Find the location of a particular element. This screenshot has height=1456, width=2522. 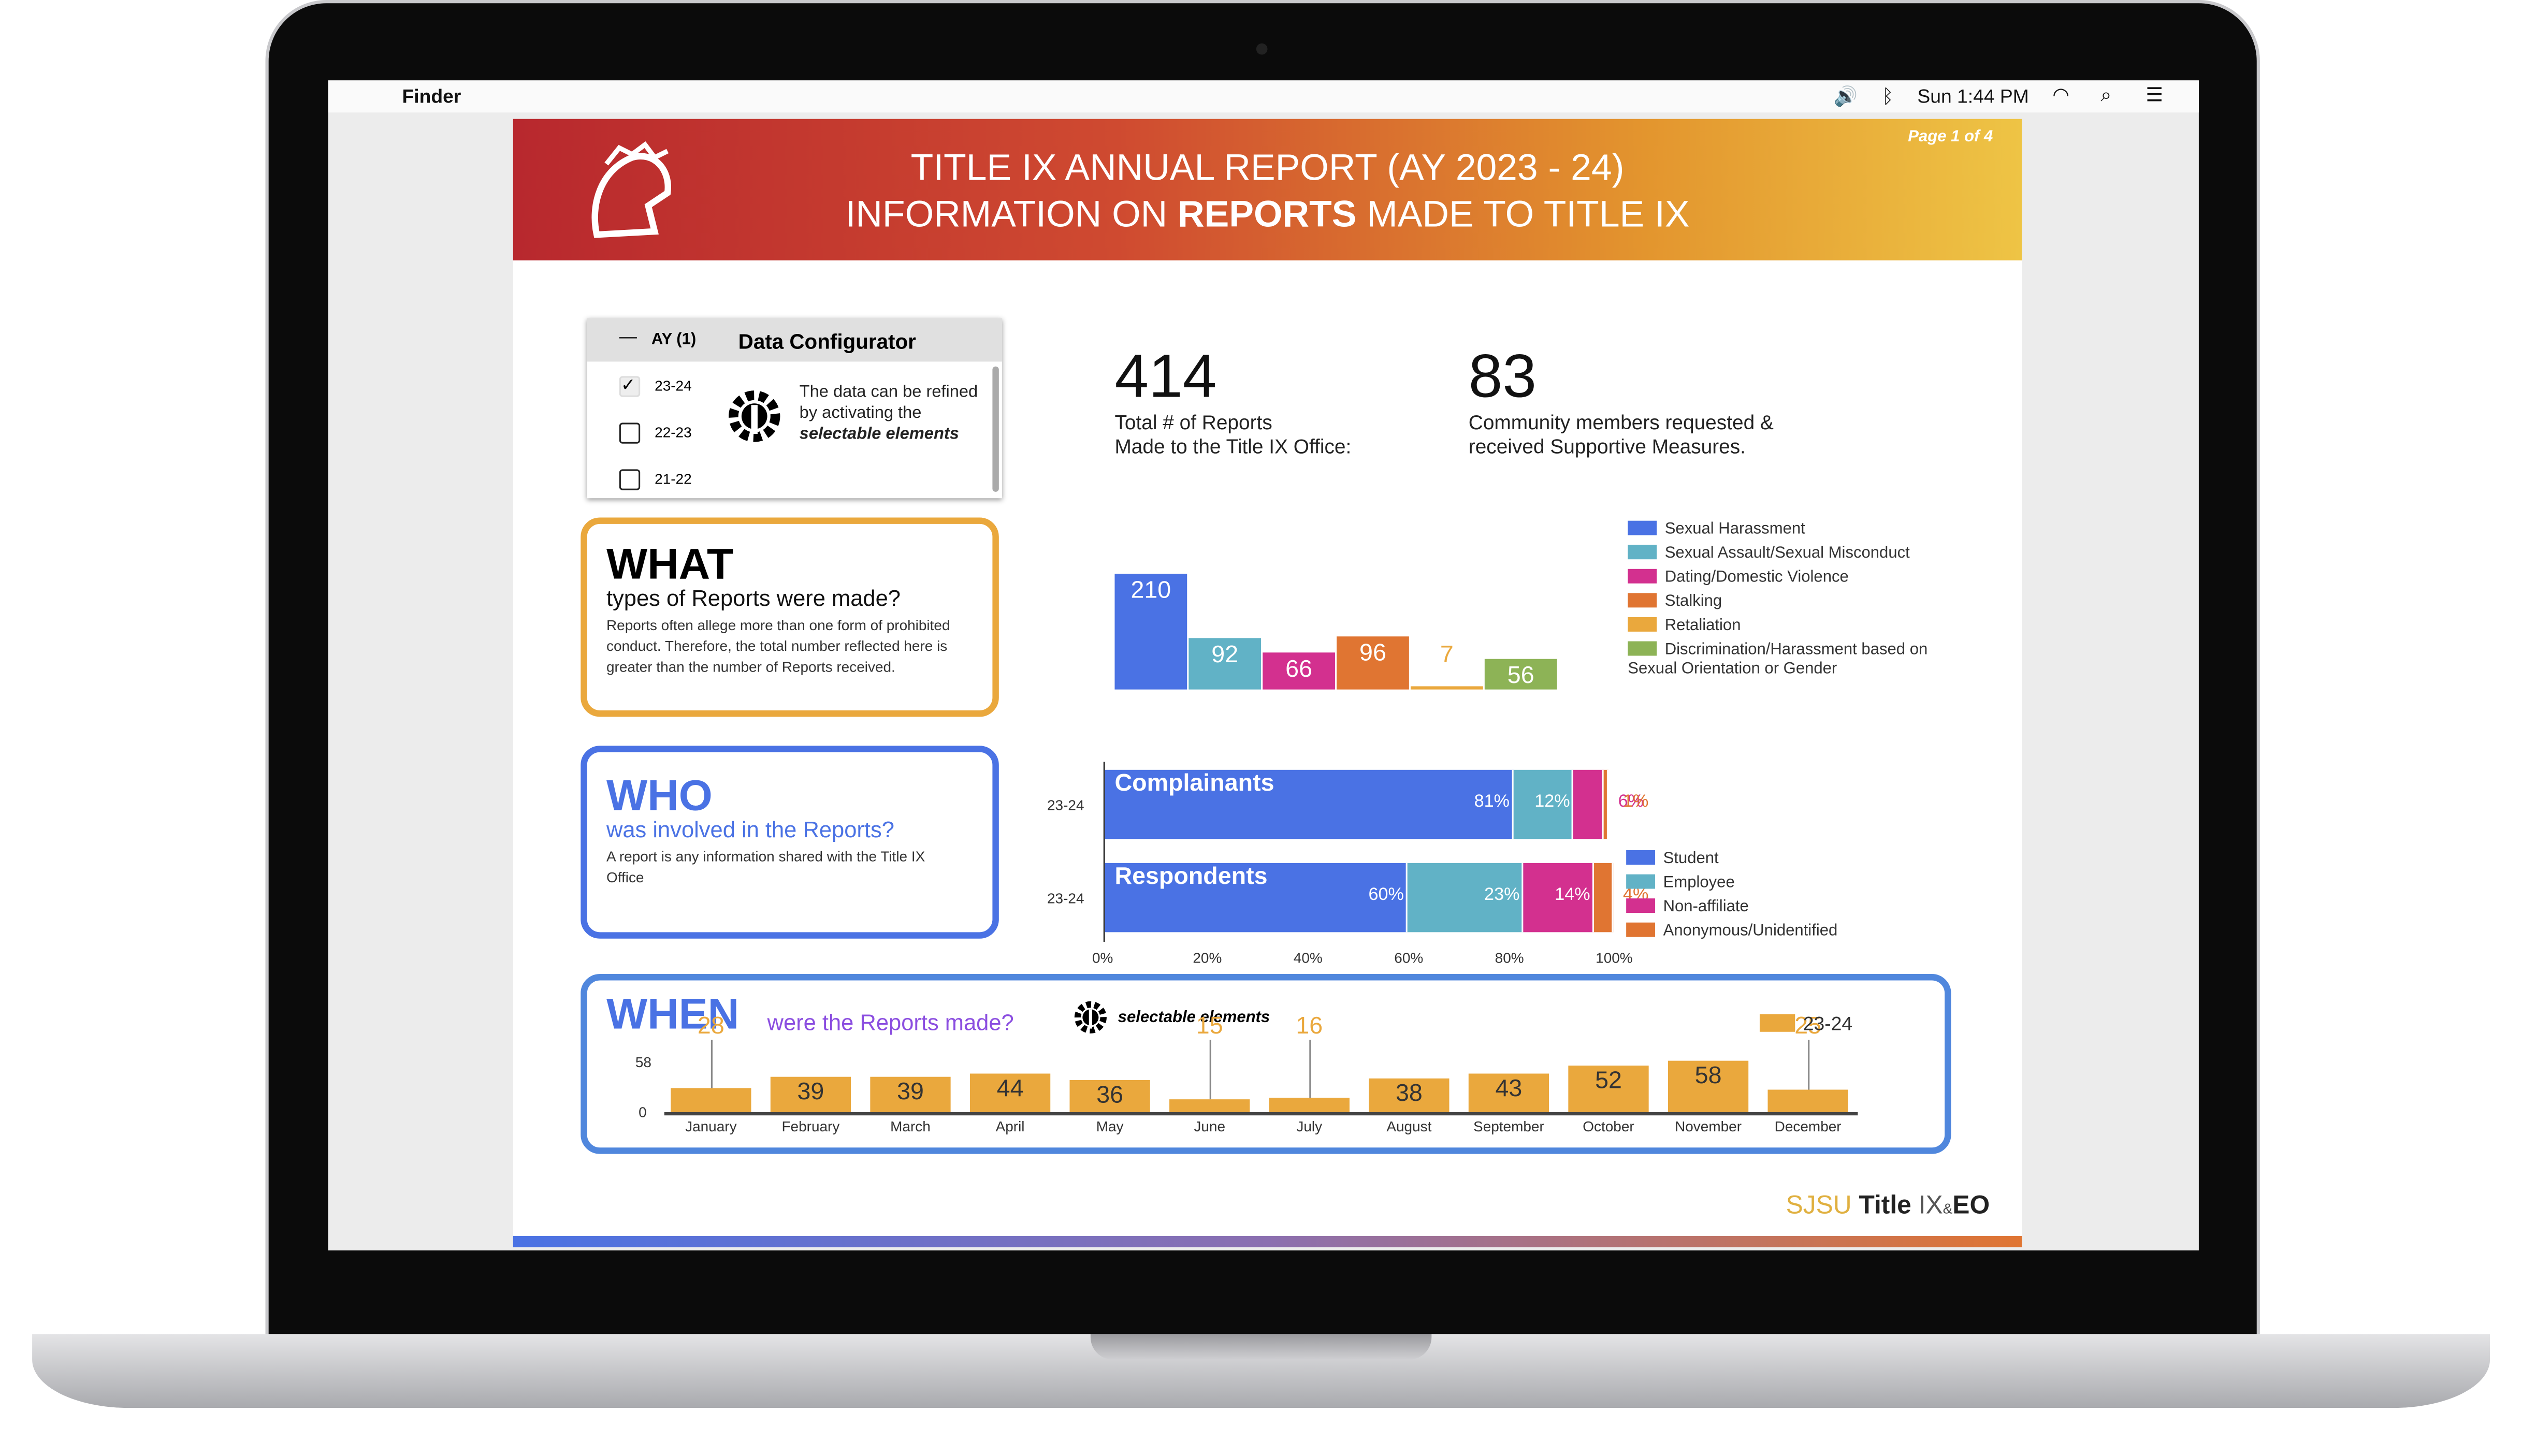

volume-icon: 🔊 is located at coordinates (1846, 97).